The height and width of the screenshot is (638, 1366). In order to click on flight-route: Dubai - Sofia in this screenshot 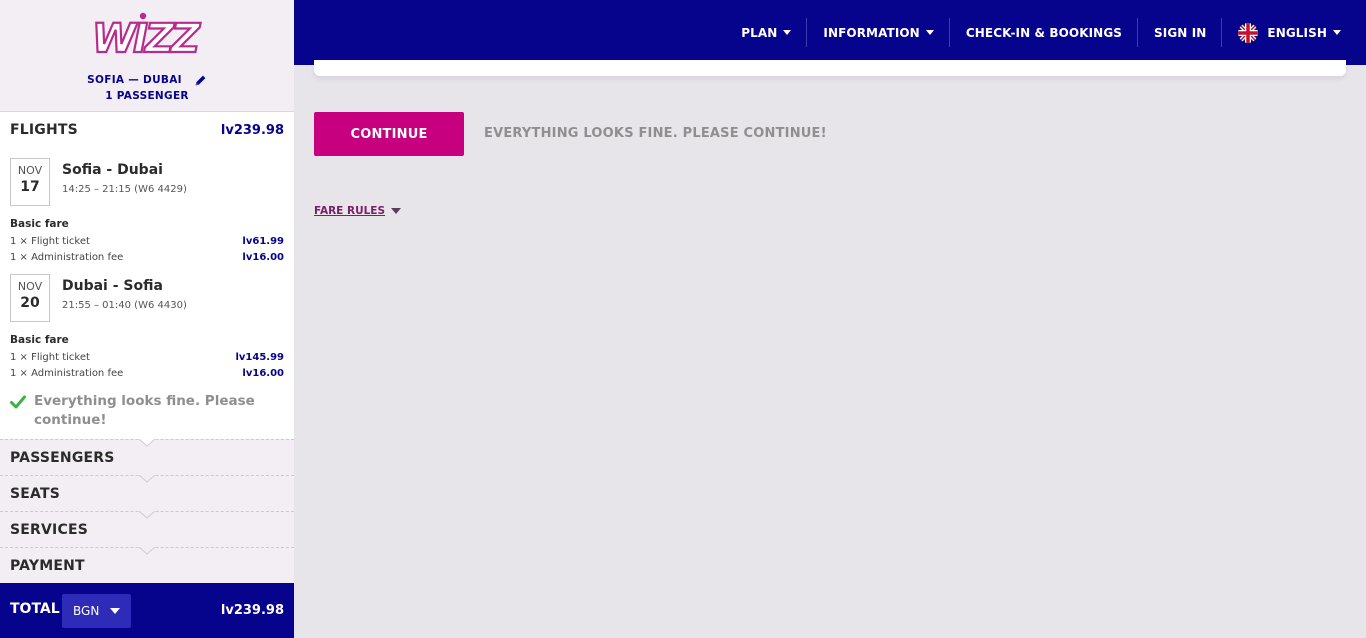, I will do `click(112, 286)`.